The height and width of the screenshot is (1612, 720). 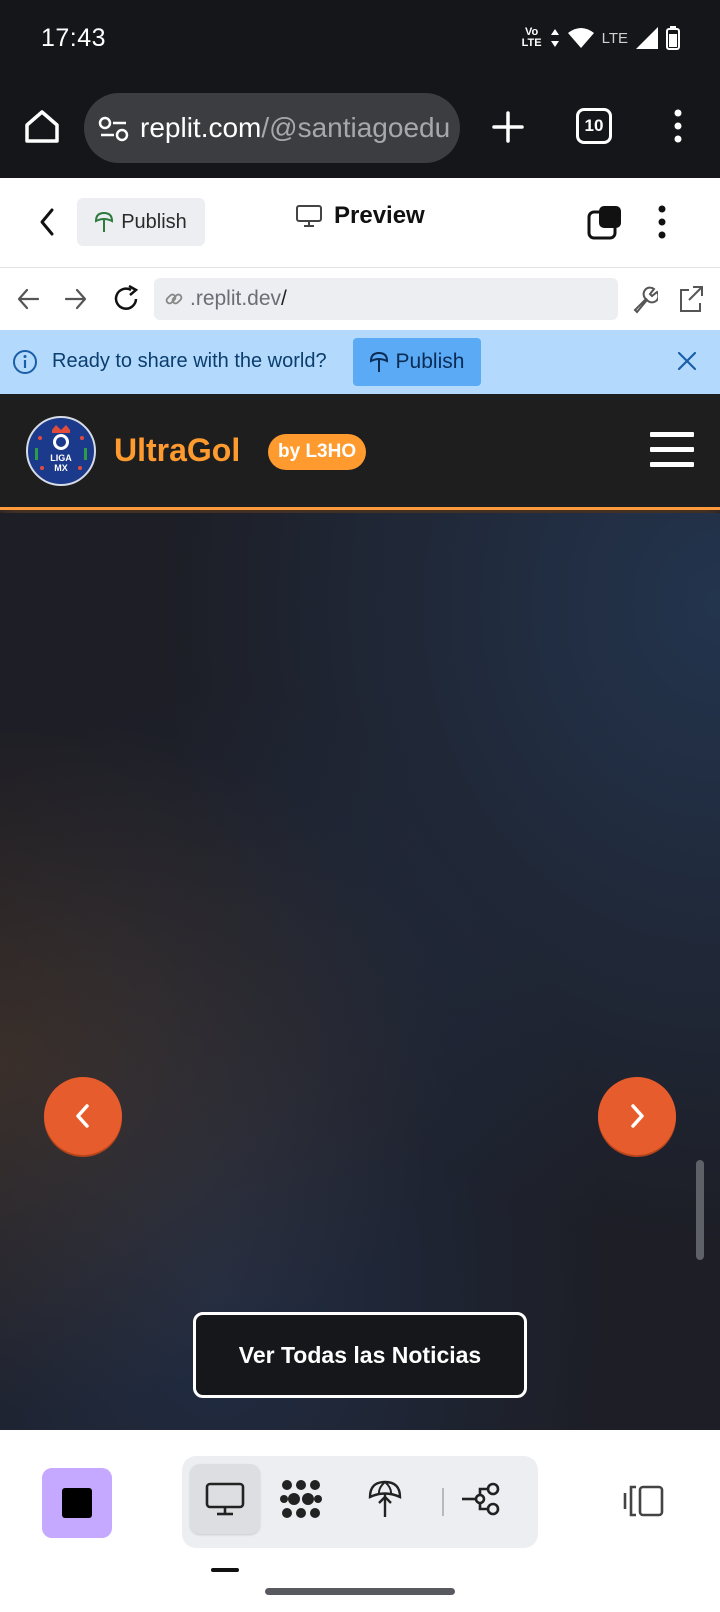 What do you see at coordinates (25, 362) in the screenshot?
I see `info-icon` at bounding box center [25, 362].